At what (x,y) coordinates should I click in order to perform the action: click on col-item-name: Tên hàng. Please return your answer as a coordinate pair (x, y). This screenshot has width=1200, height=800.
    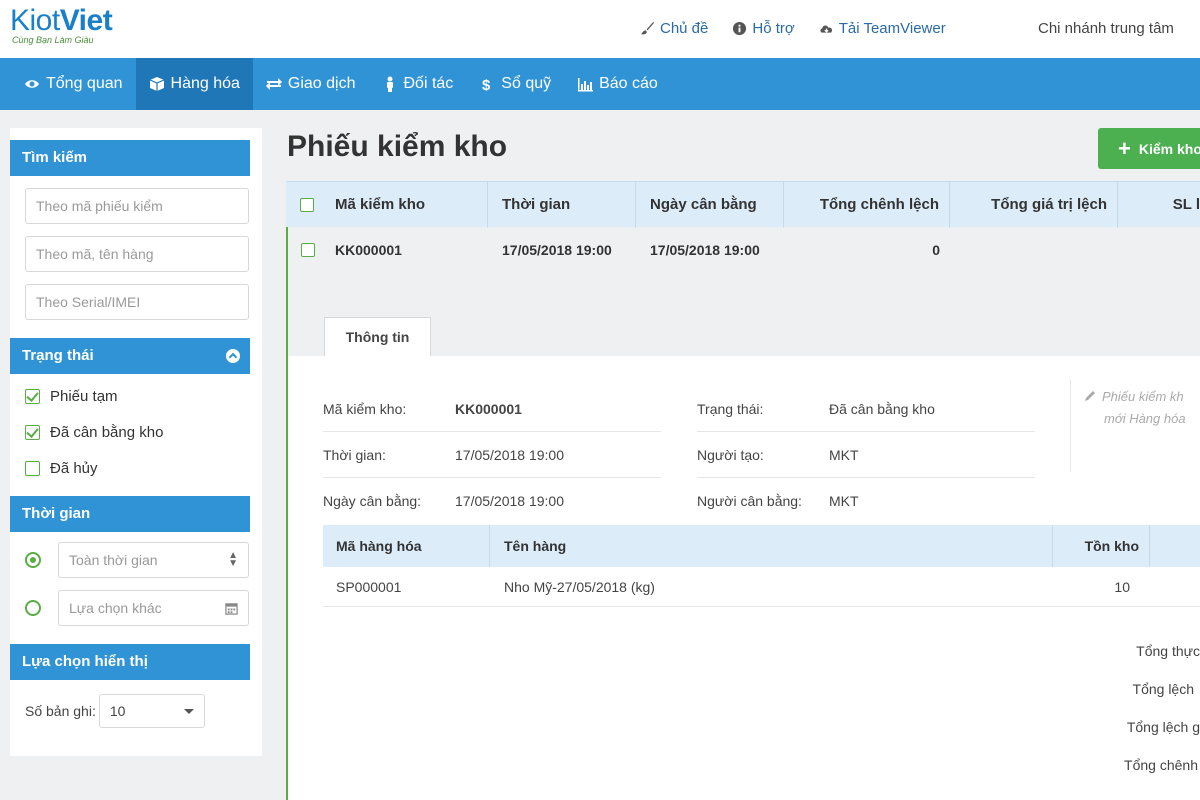
    Looking at the image, I should click on (771, 546).